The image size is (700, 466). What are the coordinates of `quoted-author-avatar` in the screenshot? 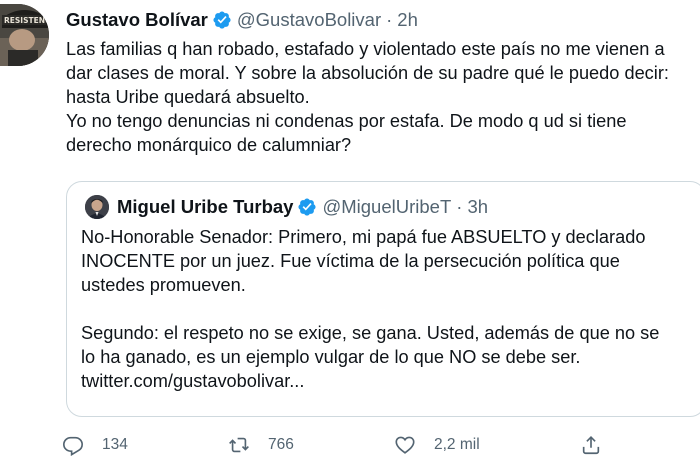 It's located at (97, 207).